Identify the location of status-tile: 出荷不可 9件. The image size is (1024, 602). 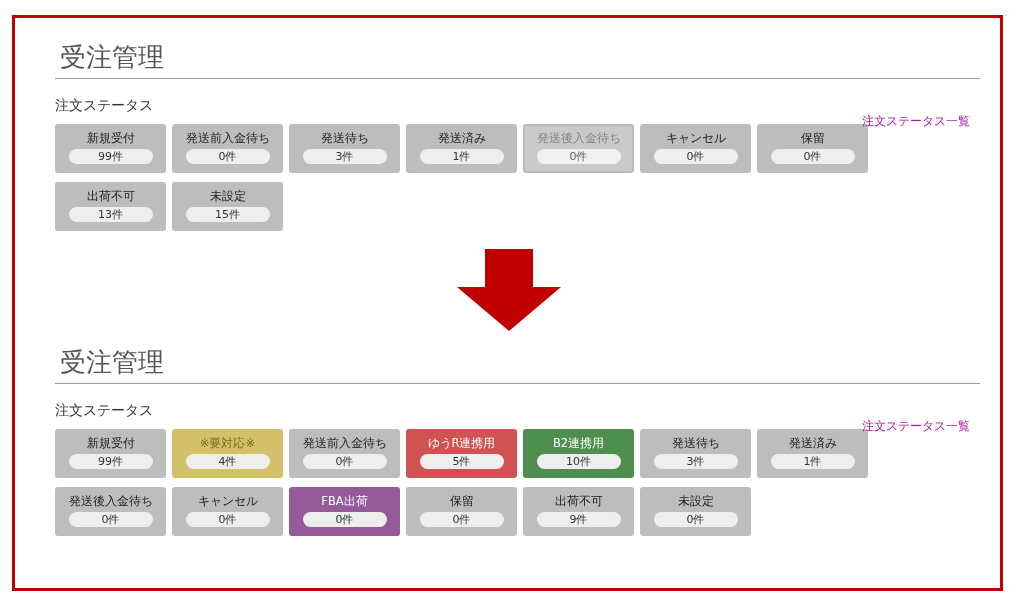
(578, 511).